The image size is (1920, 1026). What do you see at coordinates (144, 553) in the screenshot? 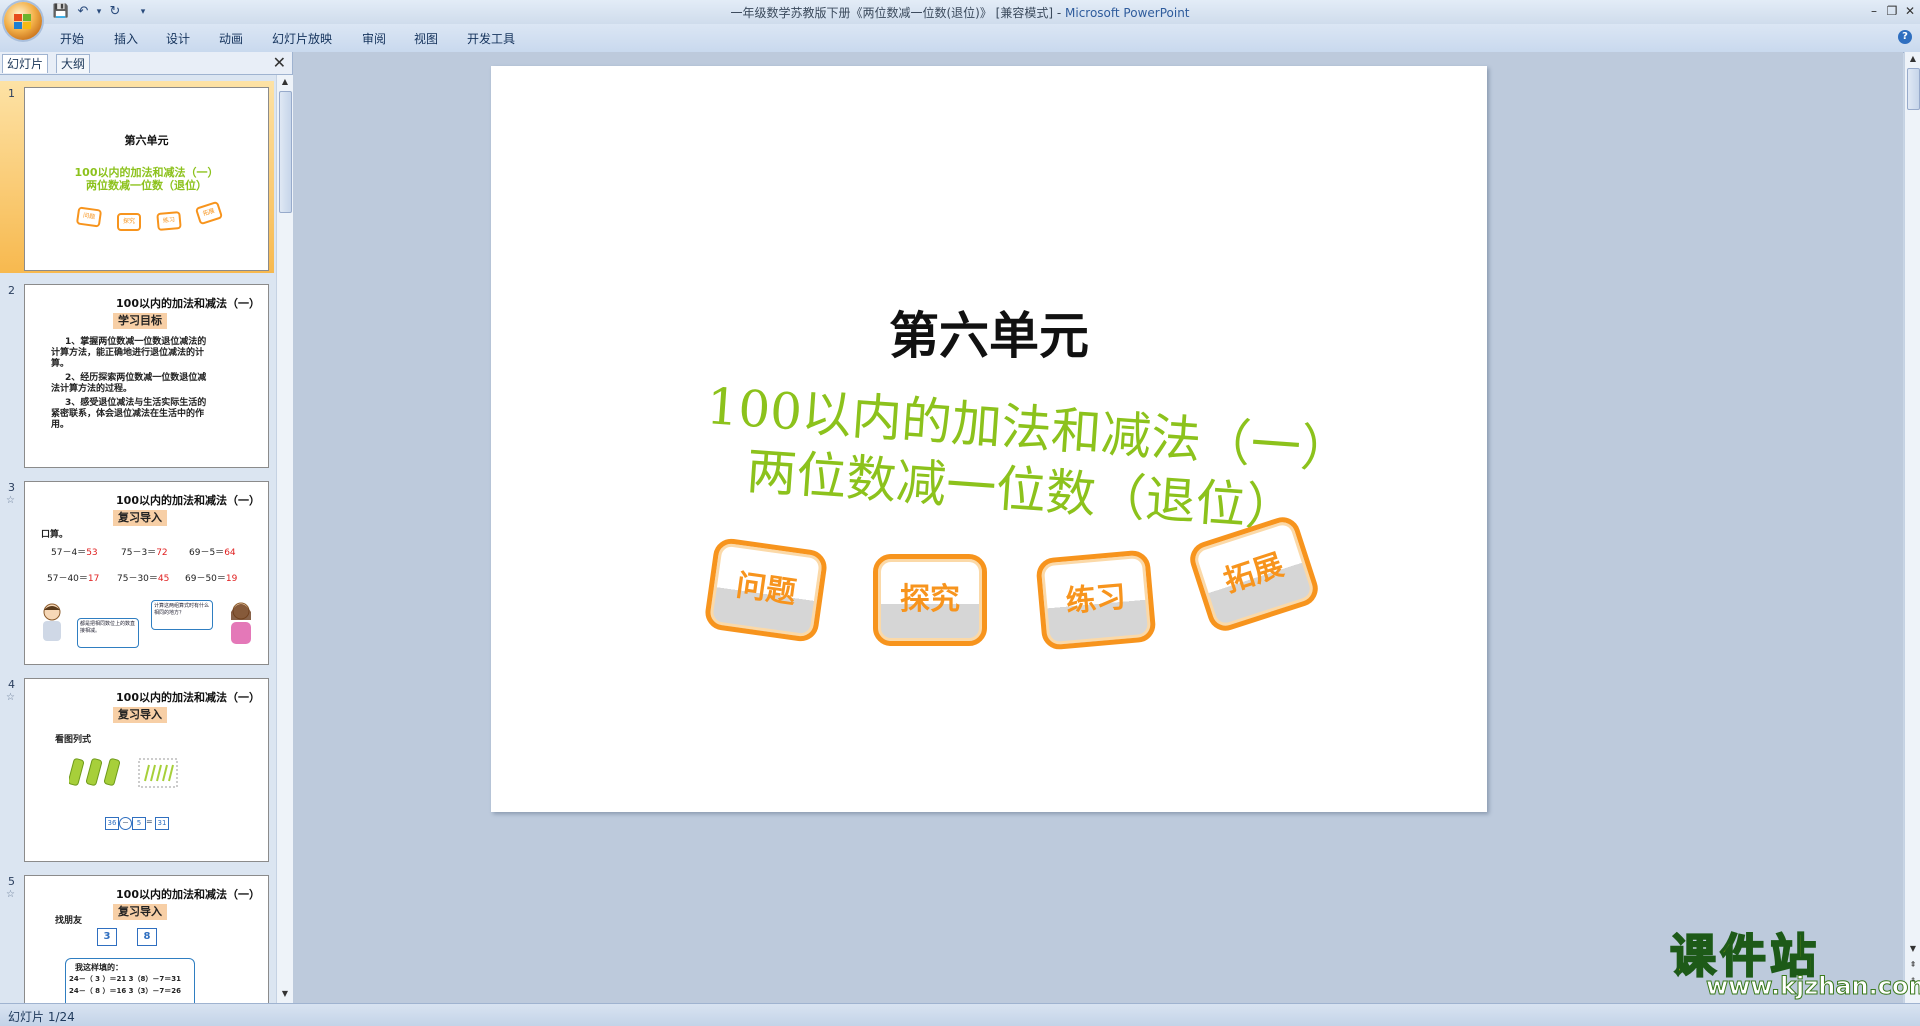
I see `thumb-eq: 75－3＝72` at bounding box center [144, 553].